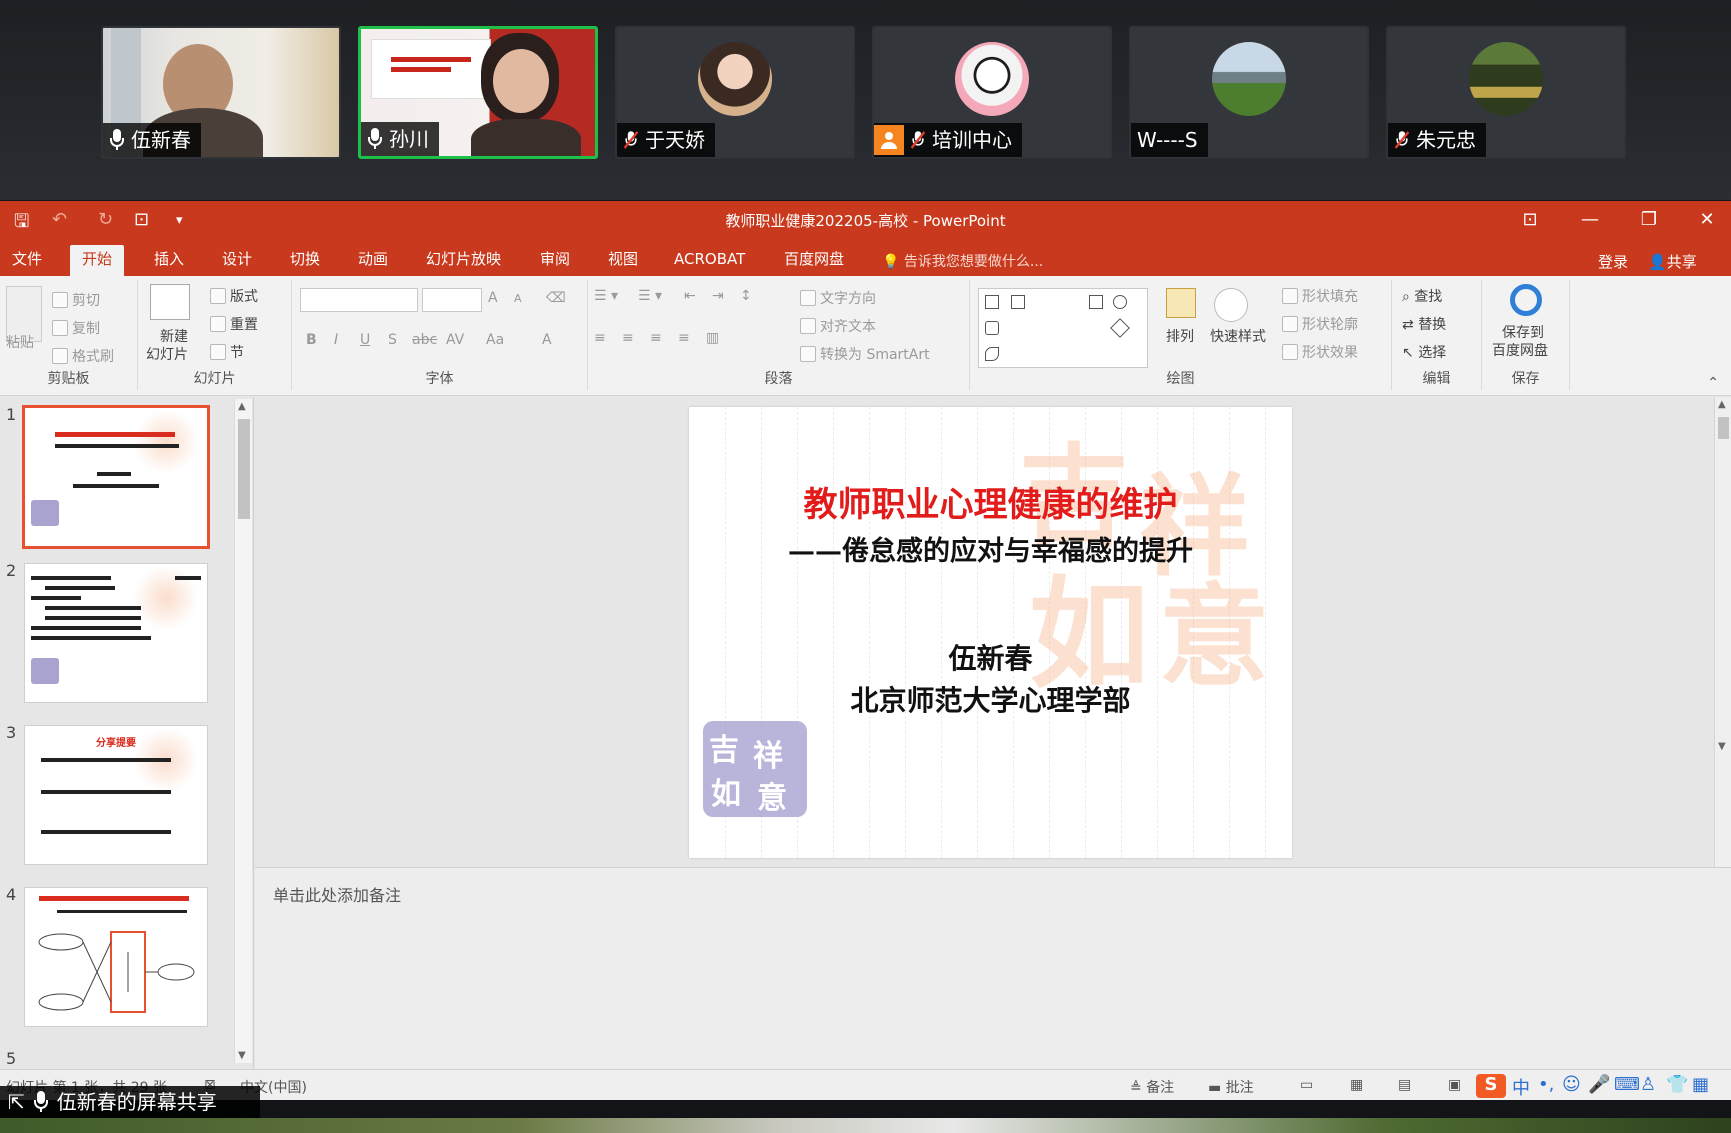  I want to click on arrange-button: 排列, so click(1180, 336).